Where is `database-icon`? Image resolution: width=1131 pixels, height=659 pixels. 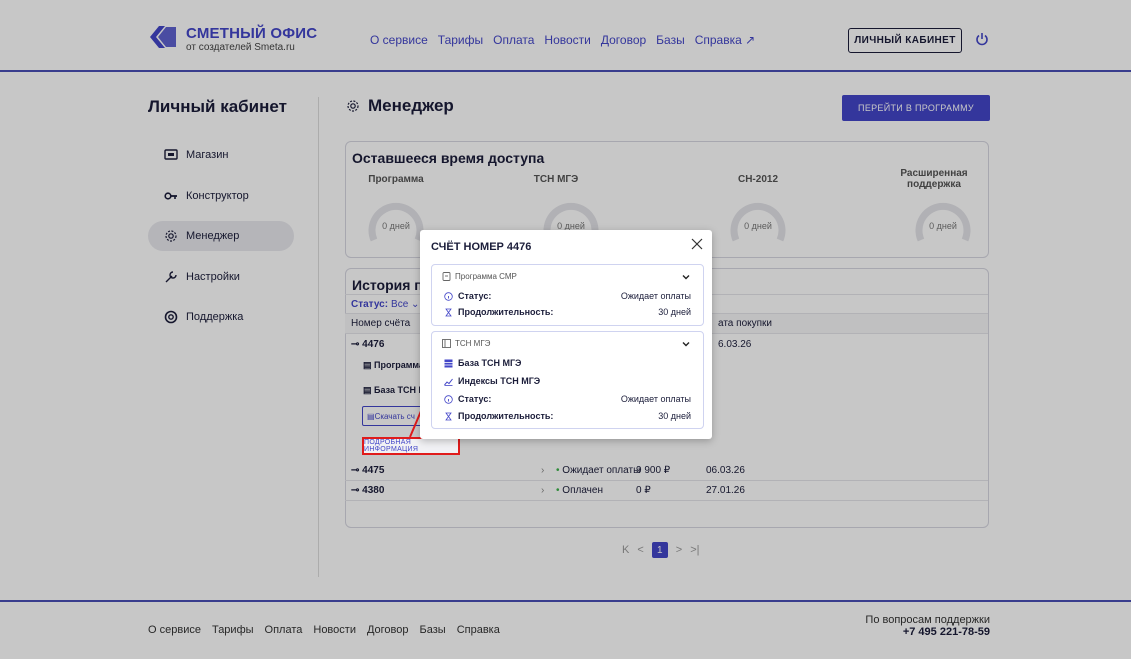 database-icon is located at coordinates (446, 343).